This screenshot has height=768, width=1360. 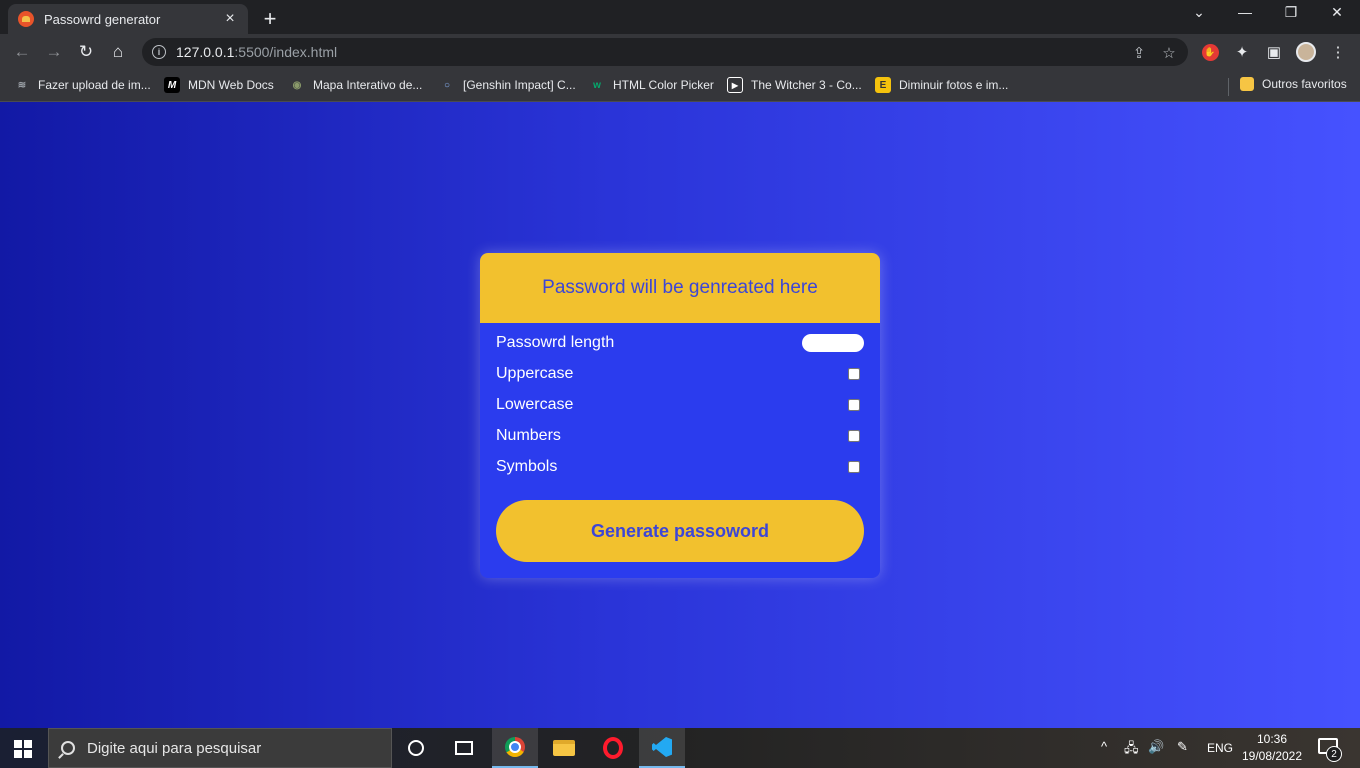 I want to click on close-window-button: ✕, so click(x=1337, y=12).